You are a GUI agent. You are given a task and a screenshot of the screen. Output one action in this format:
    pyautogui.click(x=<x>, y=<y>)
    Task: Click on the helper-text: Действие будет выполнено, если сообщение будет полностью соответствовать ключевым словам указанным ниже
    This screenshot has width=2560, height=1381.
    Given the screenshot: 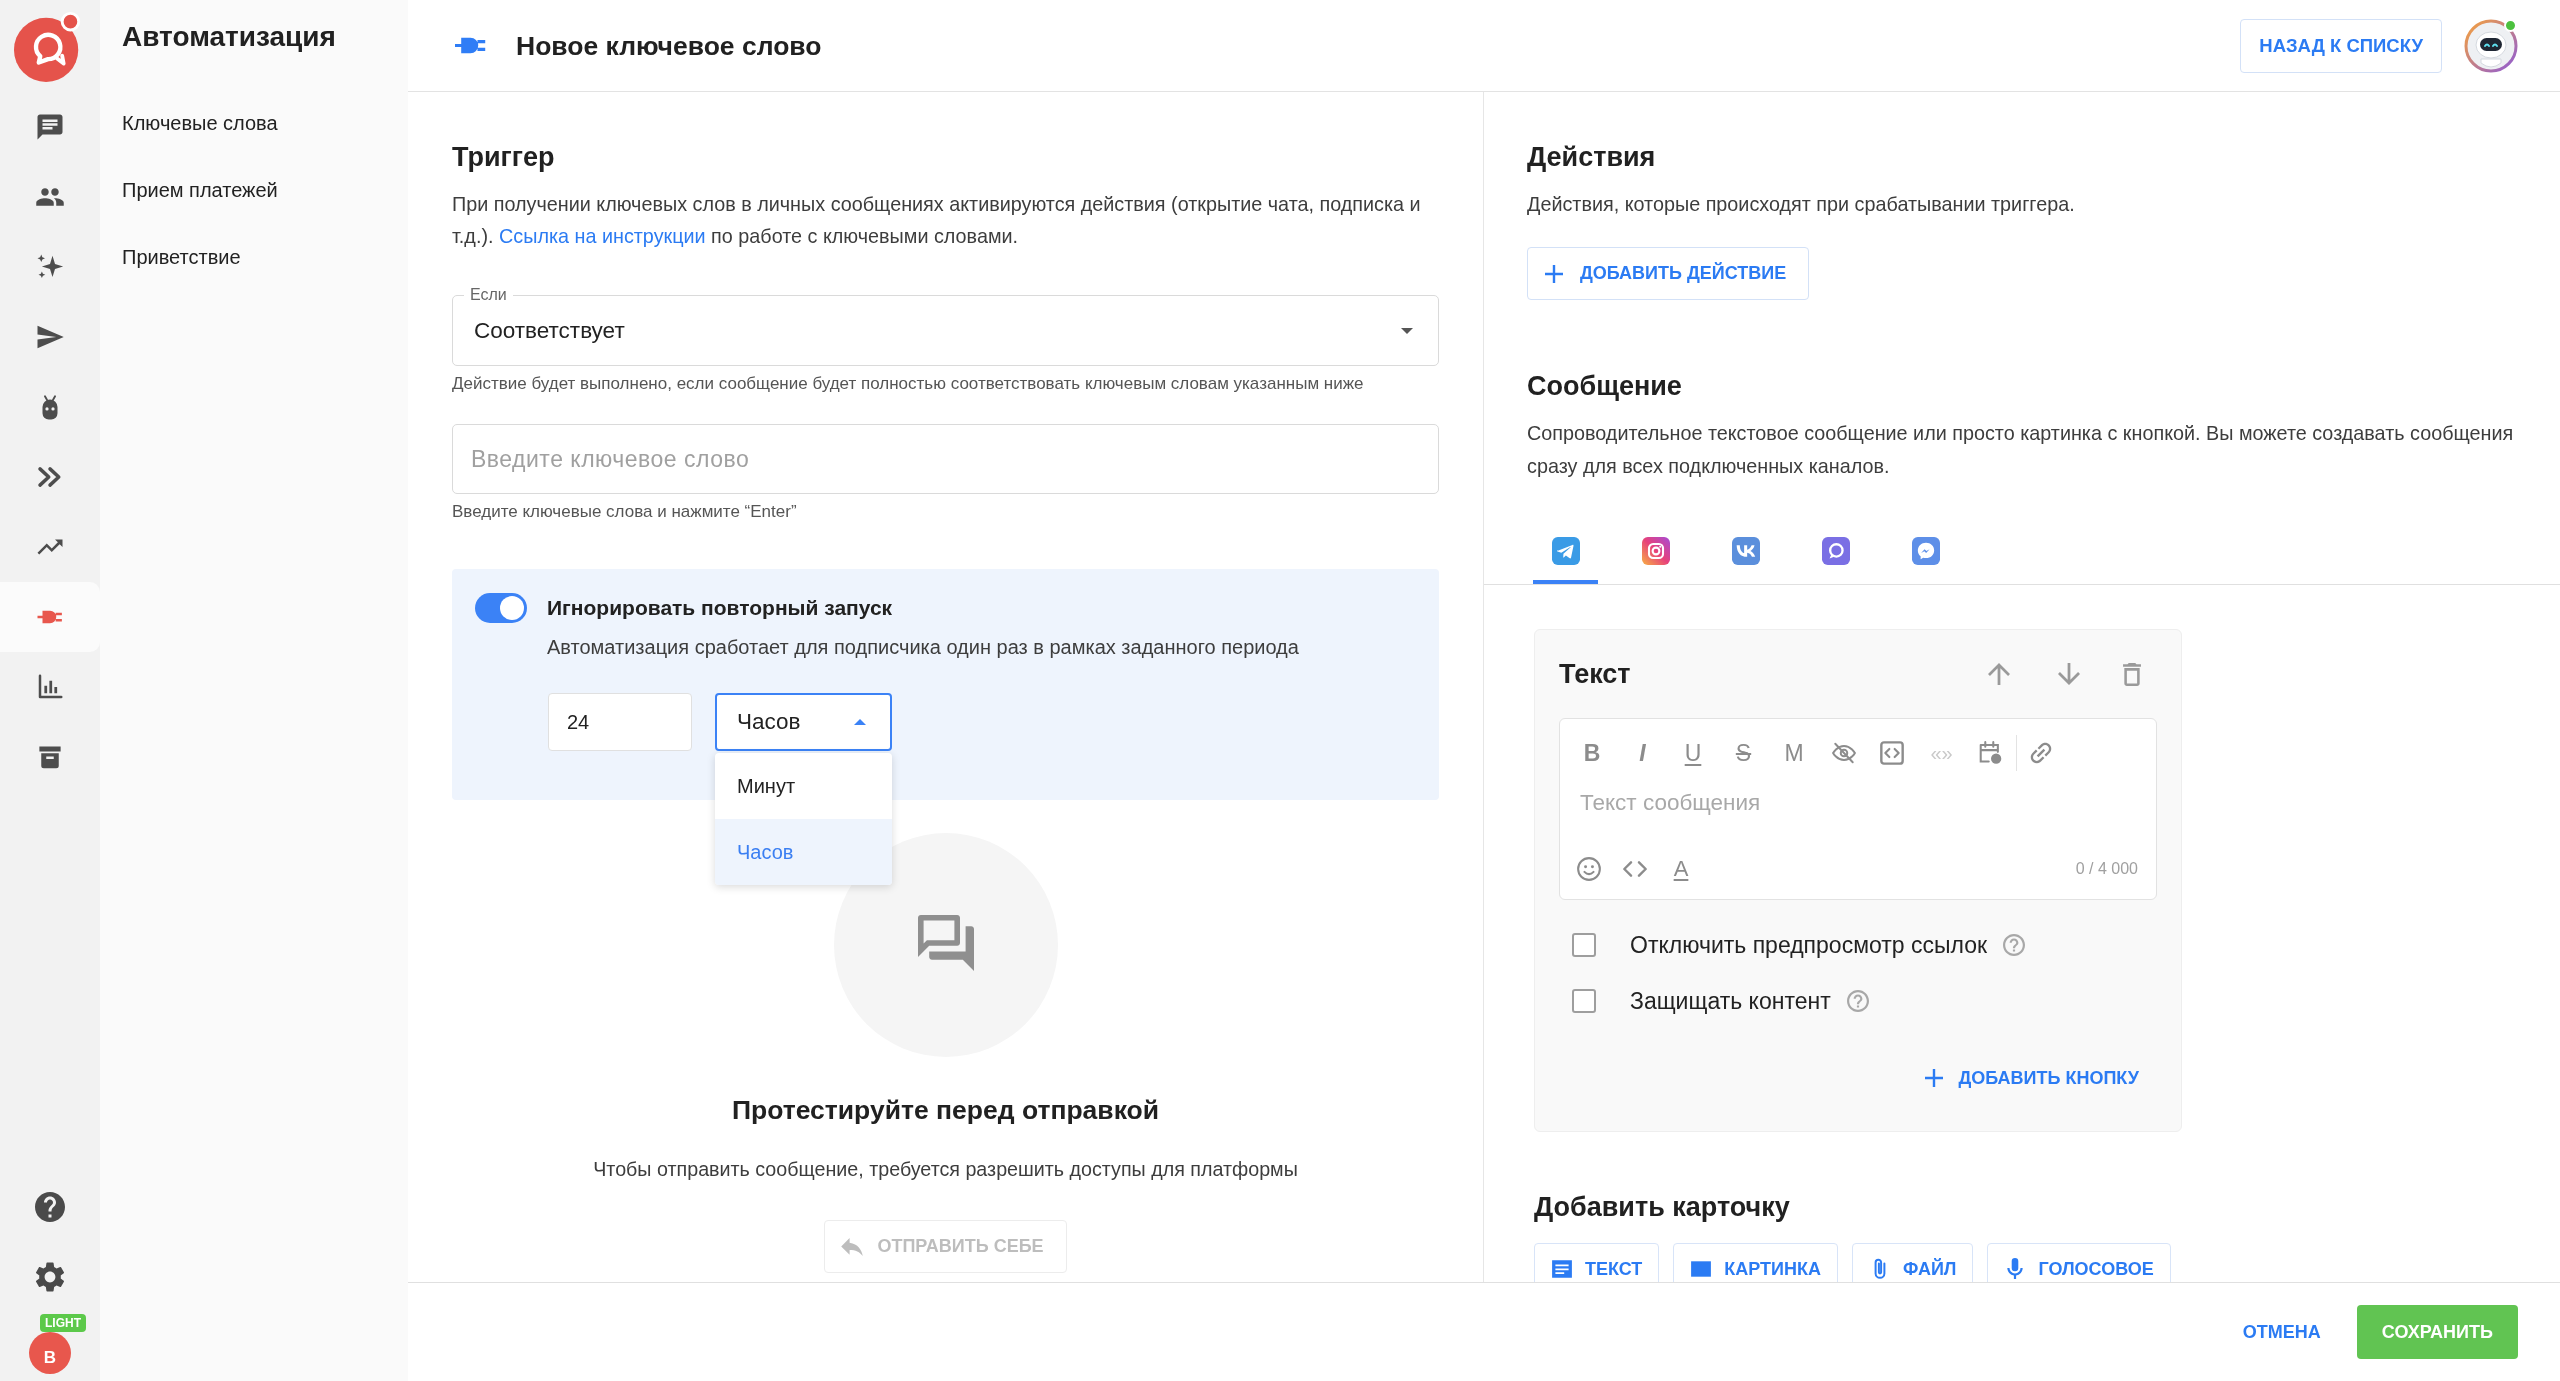 What is the action you would take?
    pyautogui.click(x=908, y=384)
    